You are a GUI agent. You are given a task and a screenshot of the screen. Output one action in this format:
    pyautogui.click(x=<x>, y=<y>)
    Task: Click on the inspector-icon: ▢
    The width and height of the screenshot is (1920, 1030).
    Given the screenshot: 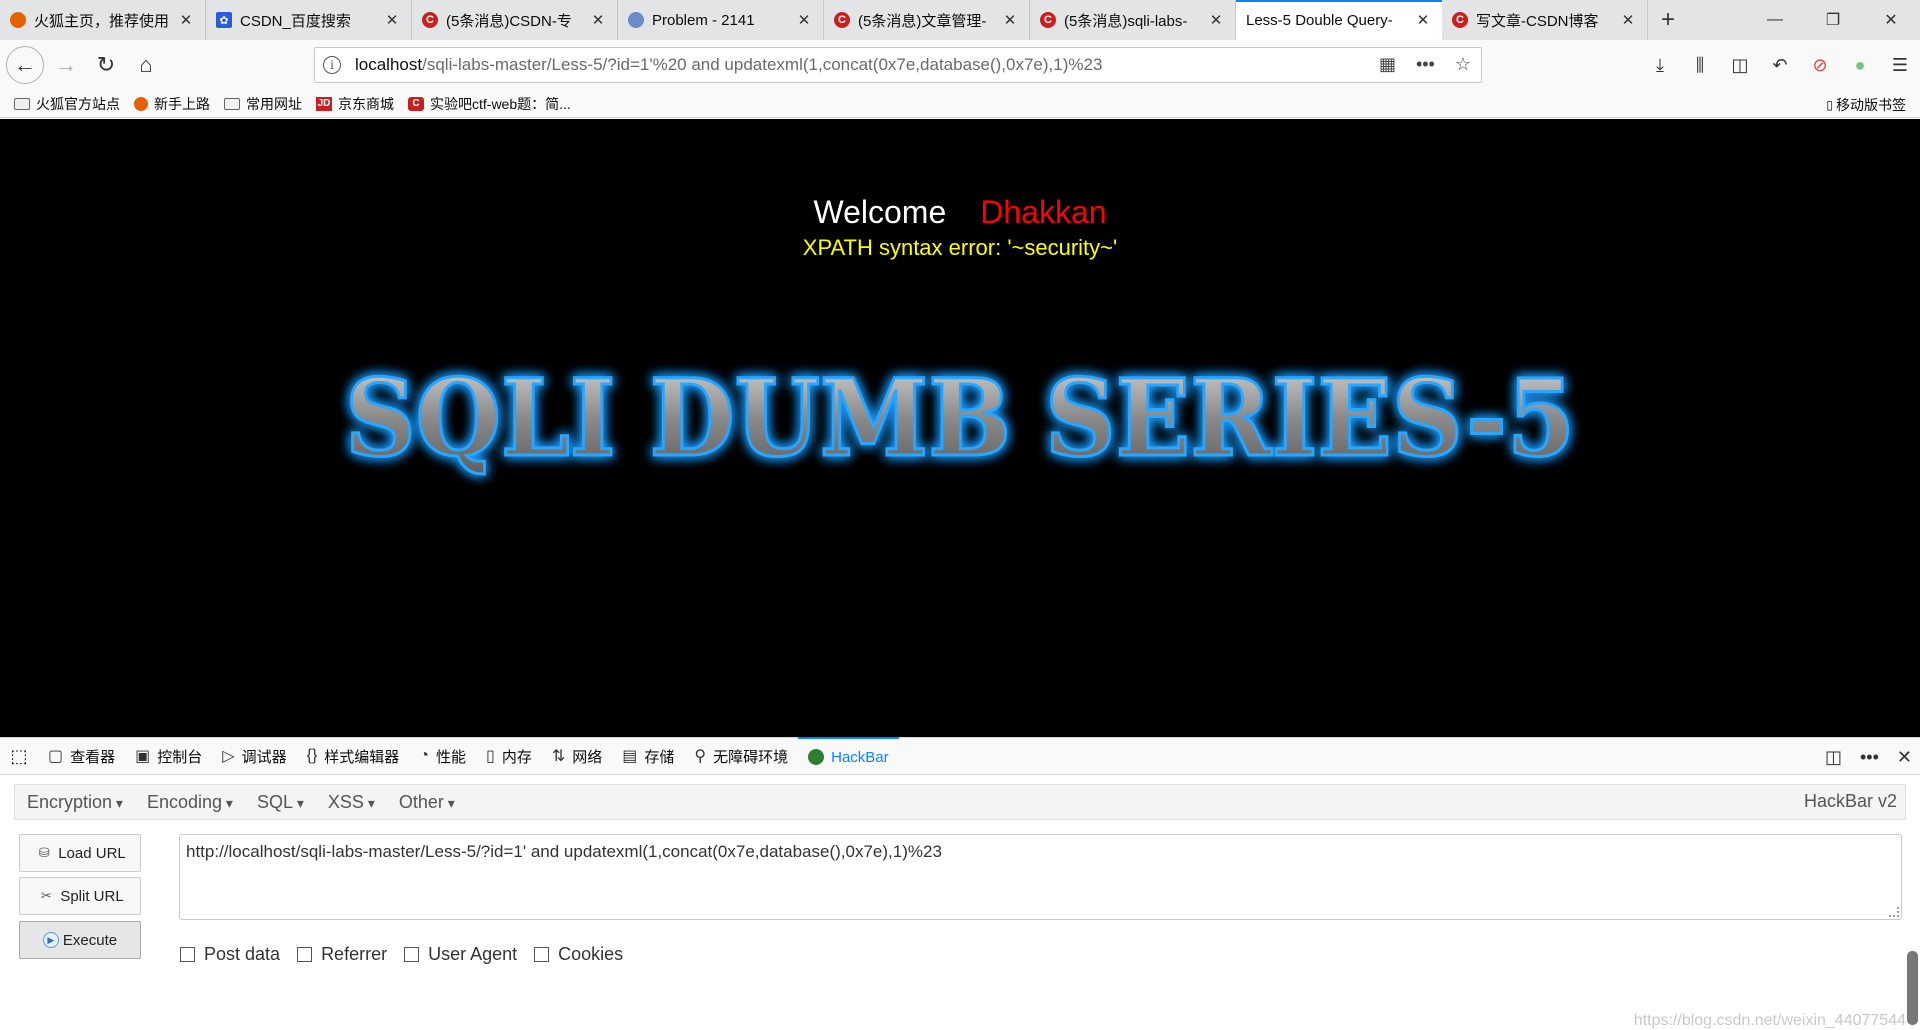 What is the action you would take?
    pyautogui.click(x=56, y=756)
    